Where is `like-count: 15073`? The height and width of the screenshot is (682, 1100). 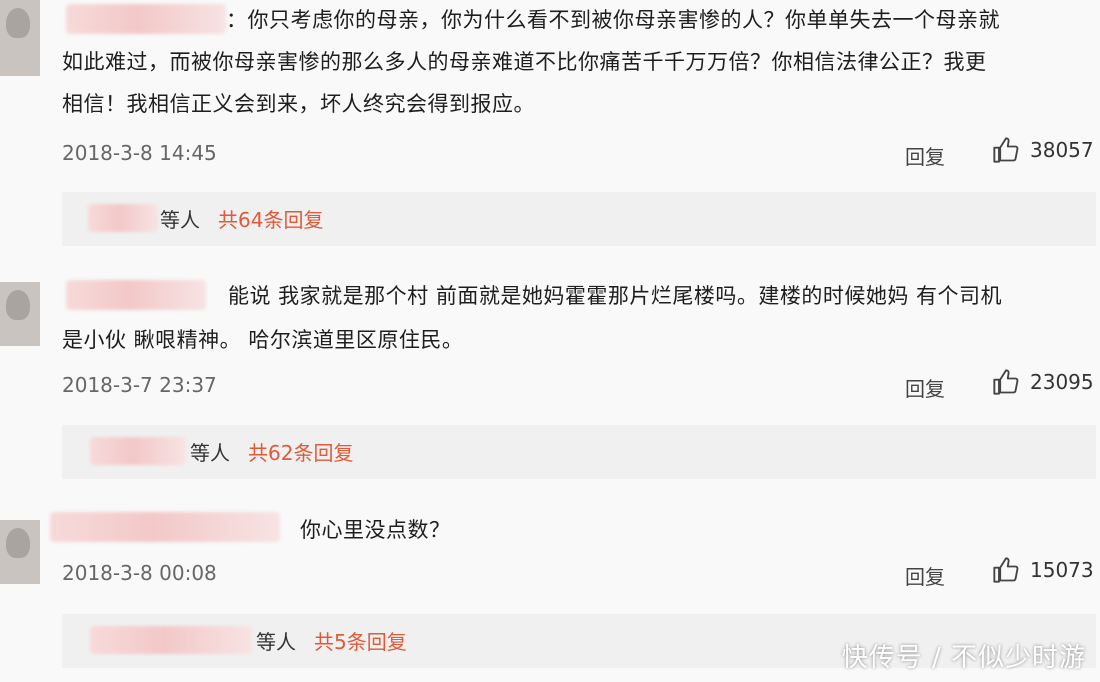
like-count: 15073 is located at coordinates (1062, 570).